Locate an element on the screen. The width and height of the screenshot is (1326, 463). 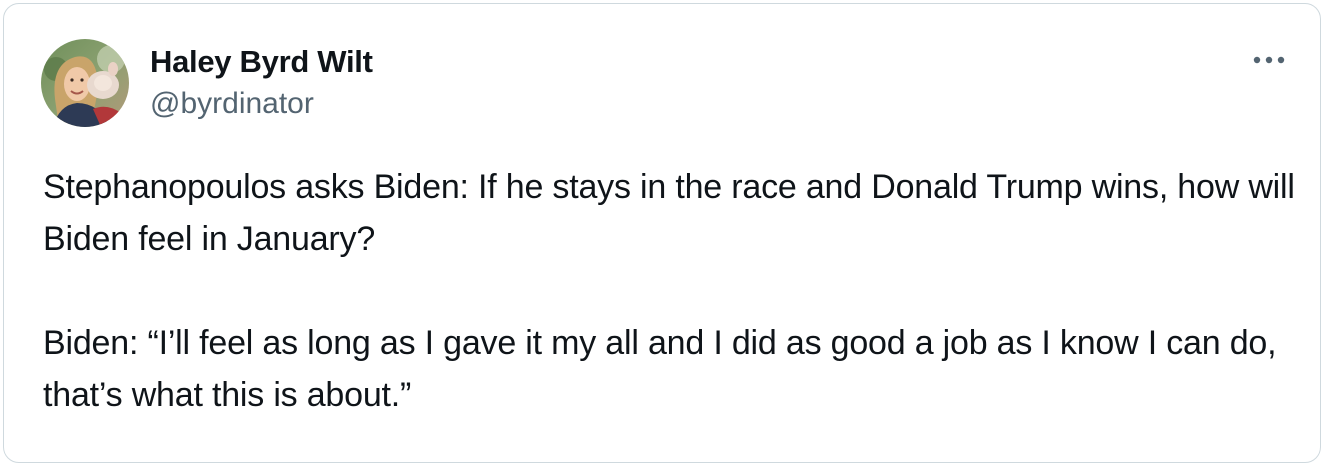
author-handle: @byrdinator is located at coordinates (232, 104).